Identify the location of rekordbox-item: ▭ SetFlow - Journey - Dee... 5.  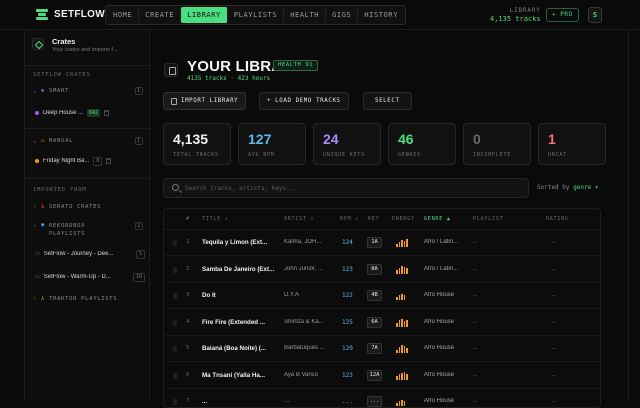
(90, 254).